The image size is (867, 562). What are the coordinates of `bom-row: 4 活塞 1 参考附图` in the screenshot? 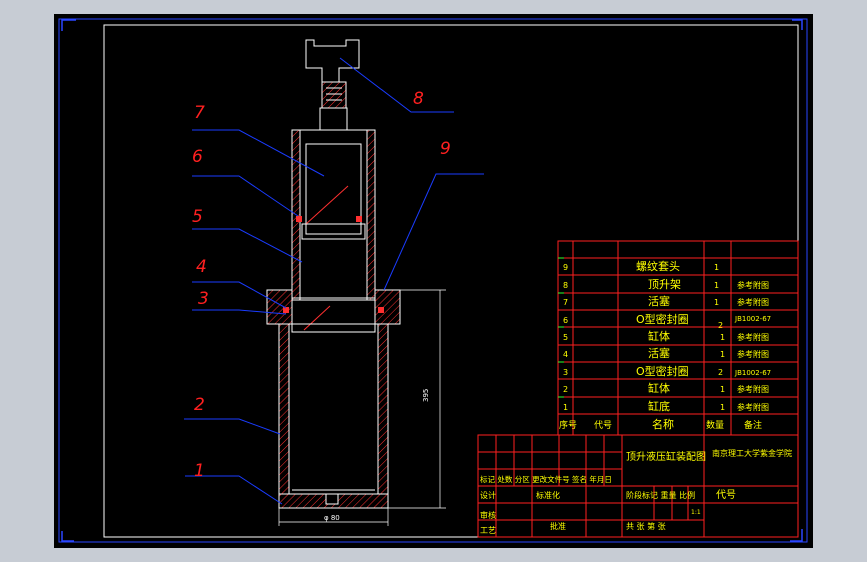 It's located at (666, 353).